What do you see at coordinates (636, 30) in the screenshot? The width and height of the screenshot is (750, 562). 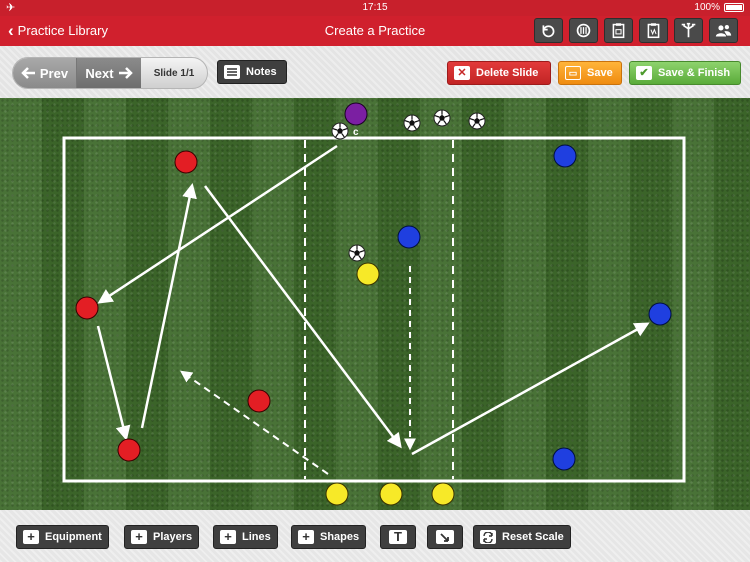 I see `nav-icon-group` at bounding box center [636, 30].